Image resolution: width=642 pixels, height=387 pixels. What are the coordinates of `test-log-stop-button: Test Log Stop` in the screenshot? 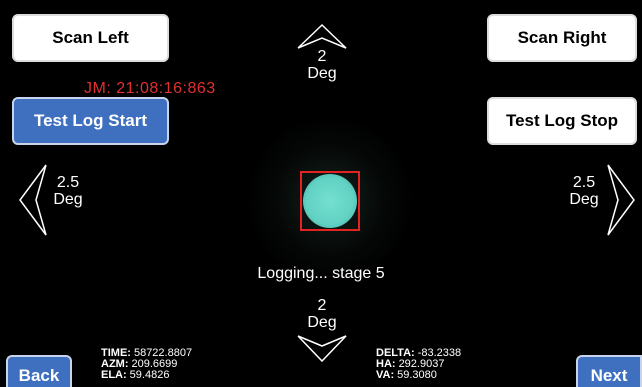 It's located at (562, 121).